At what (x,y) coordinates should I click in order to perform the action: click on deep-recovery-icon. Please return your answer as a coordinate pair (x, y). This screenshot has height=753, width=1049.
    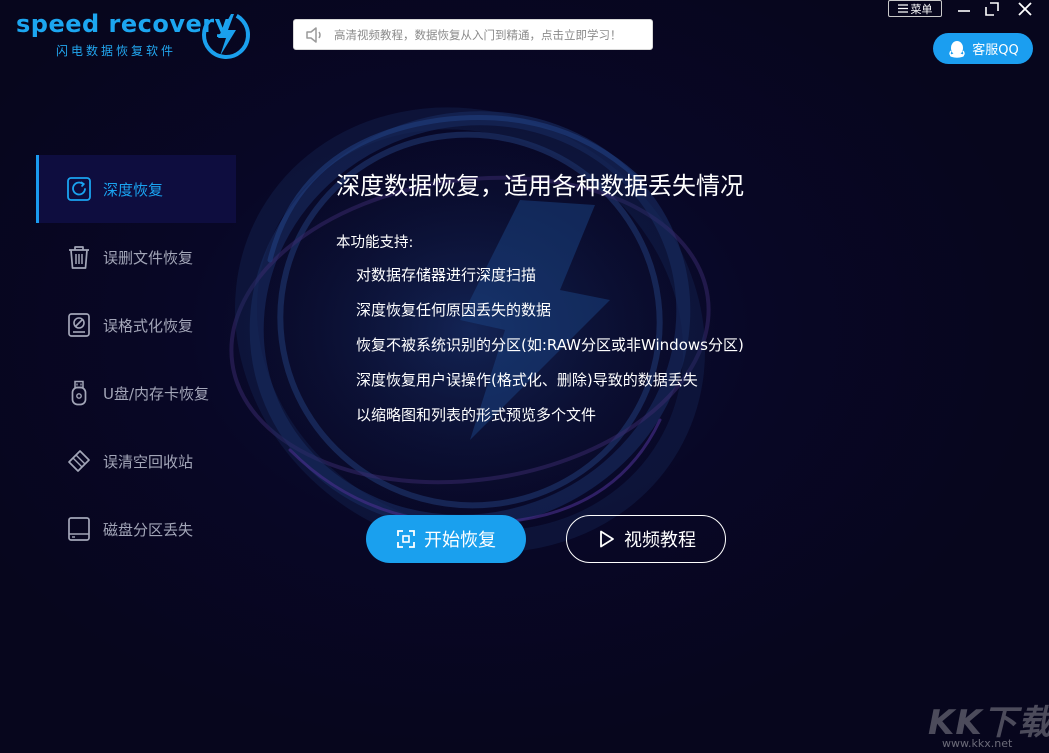
    Looking at the image, I should click on (79, 189).